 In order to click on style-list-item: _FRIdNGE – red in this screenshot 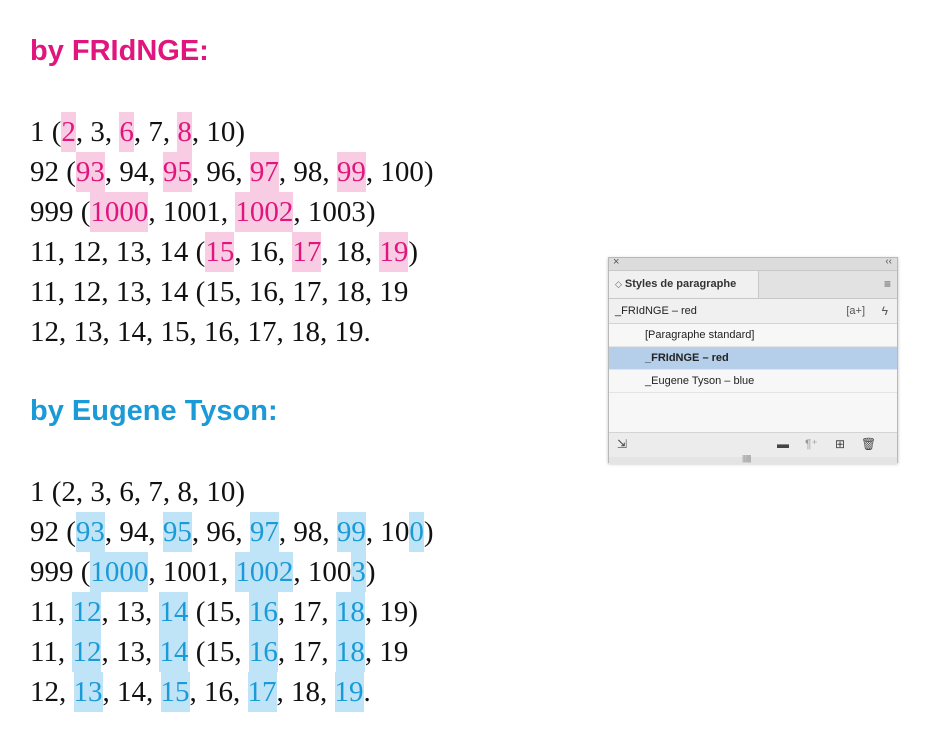, I will do `click(753, 358)`.